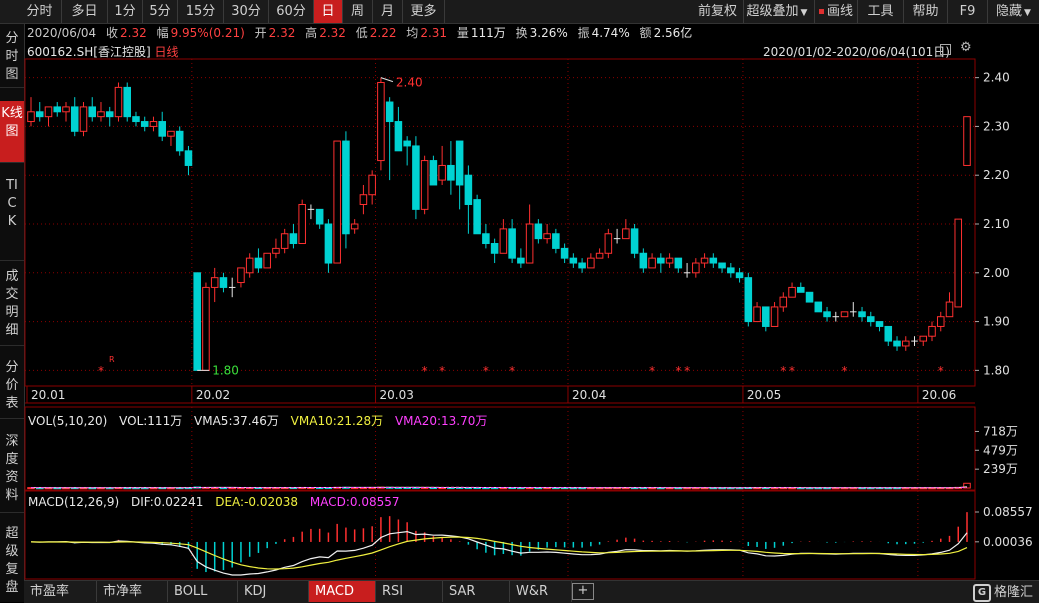 The image size is (1039, 603). What do you see at coordinates (67, 421) in the screenshot?
I see `vol-indicator-name: VOL(5,10,20)` at bounding box center [67, 421].